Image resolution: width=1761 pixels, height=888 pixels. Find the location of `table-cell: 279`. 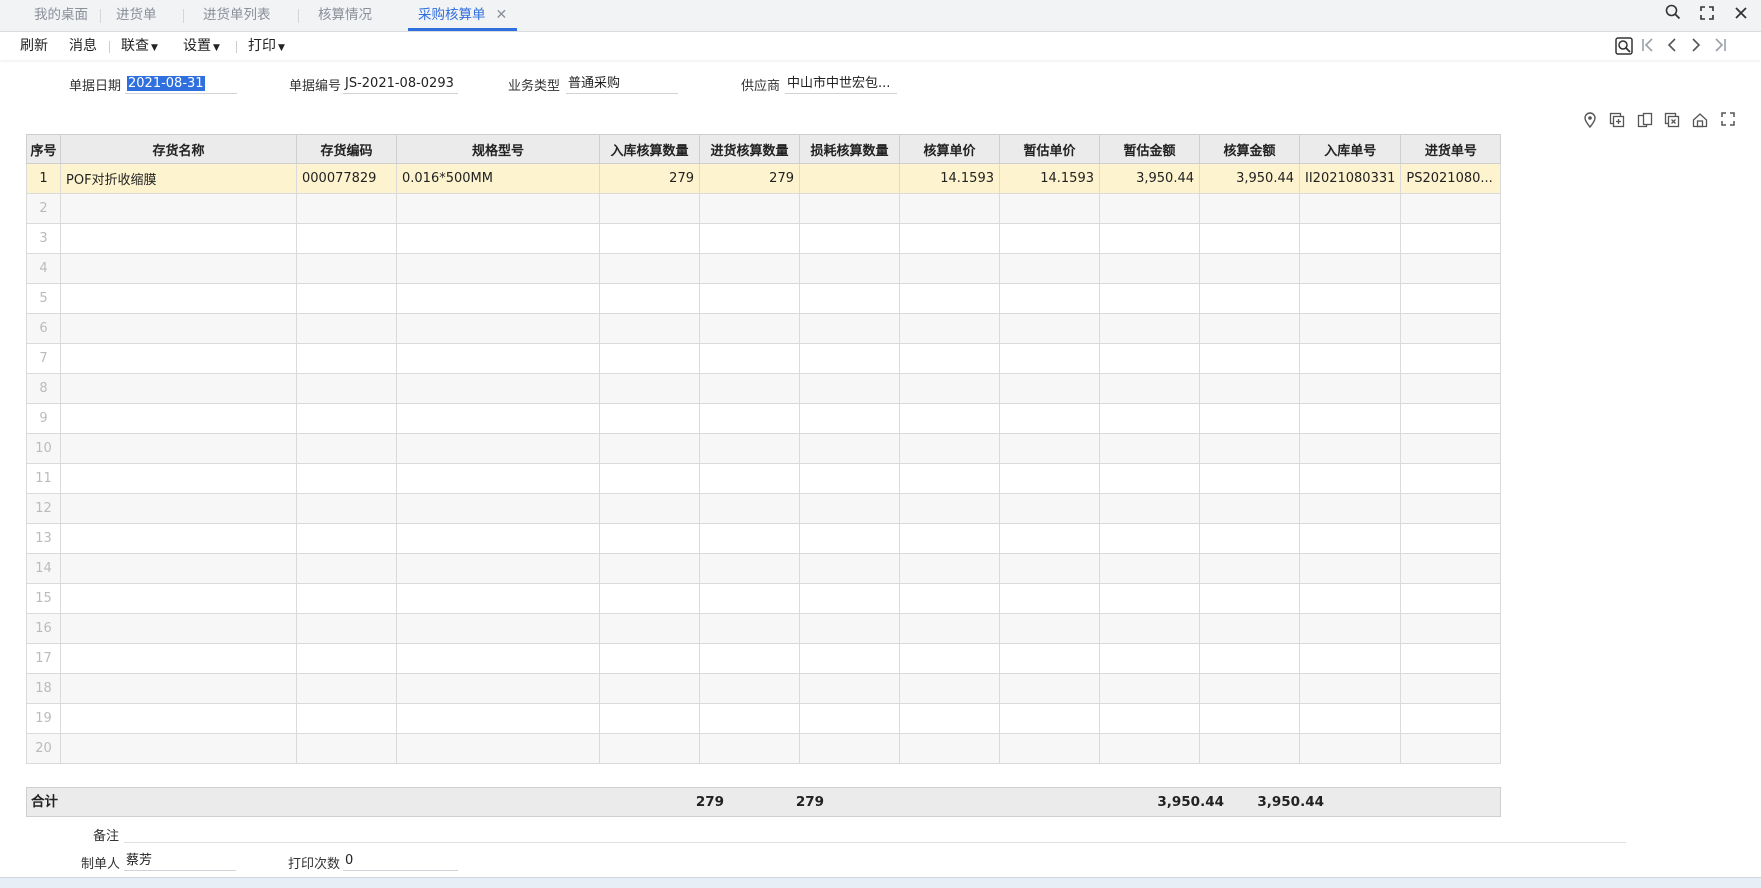

table-cell: 279 is located at coordinates (749, 178).